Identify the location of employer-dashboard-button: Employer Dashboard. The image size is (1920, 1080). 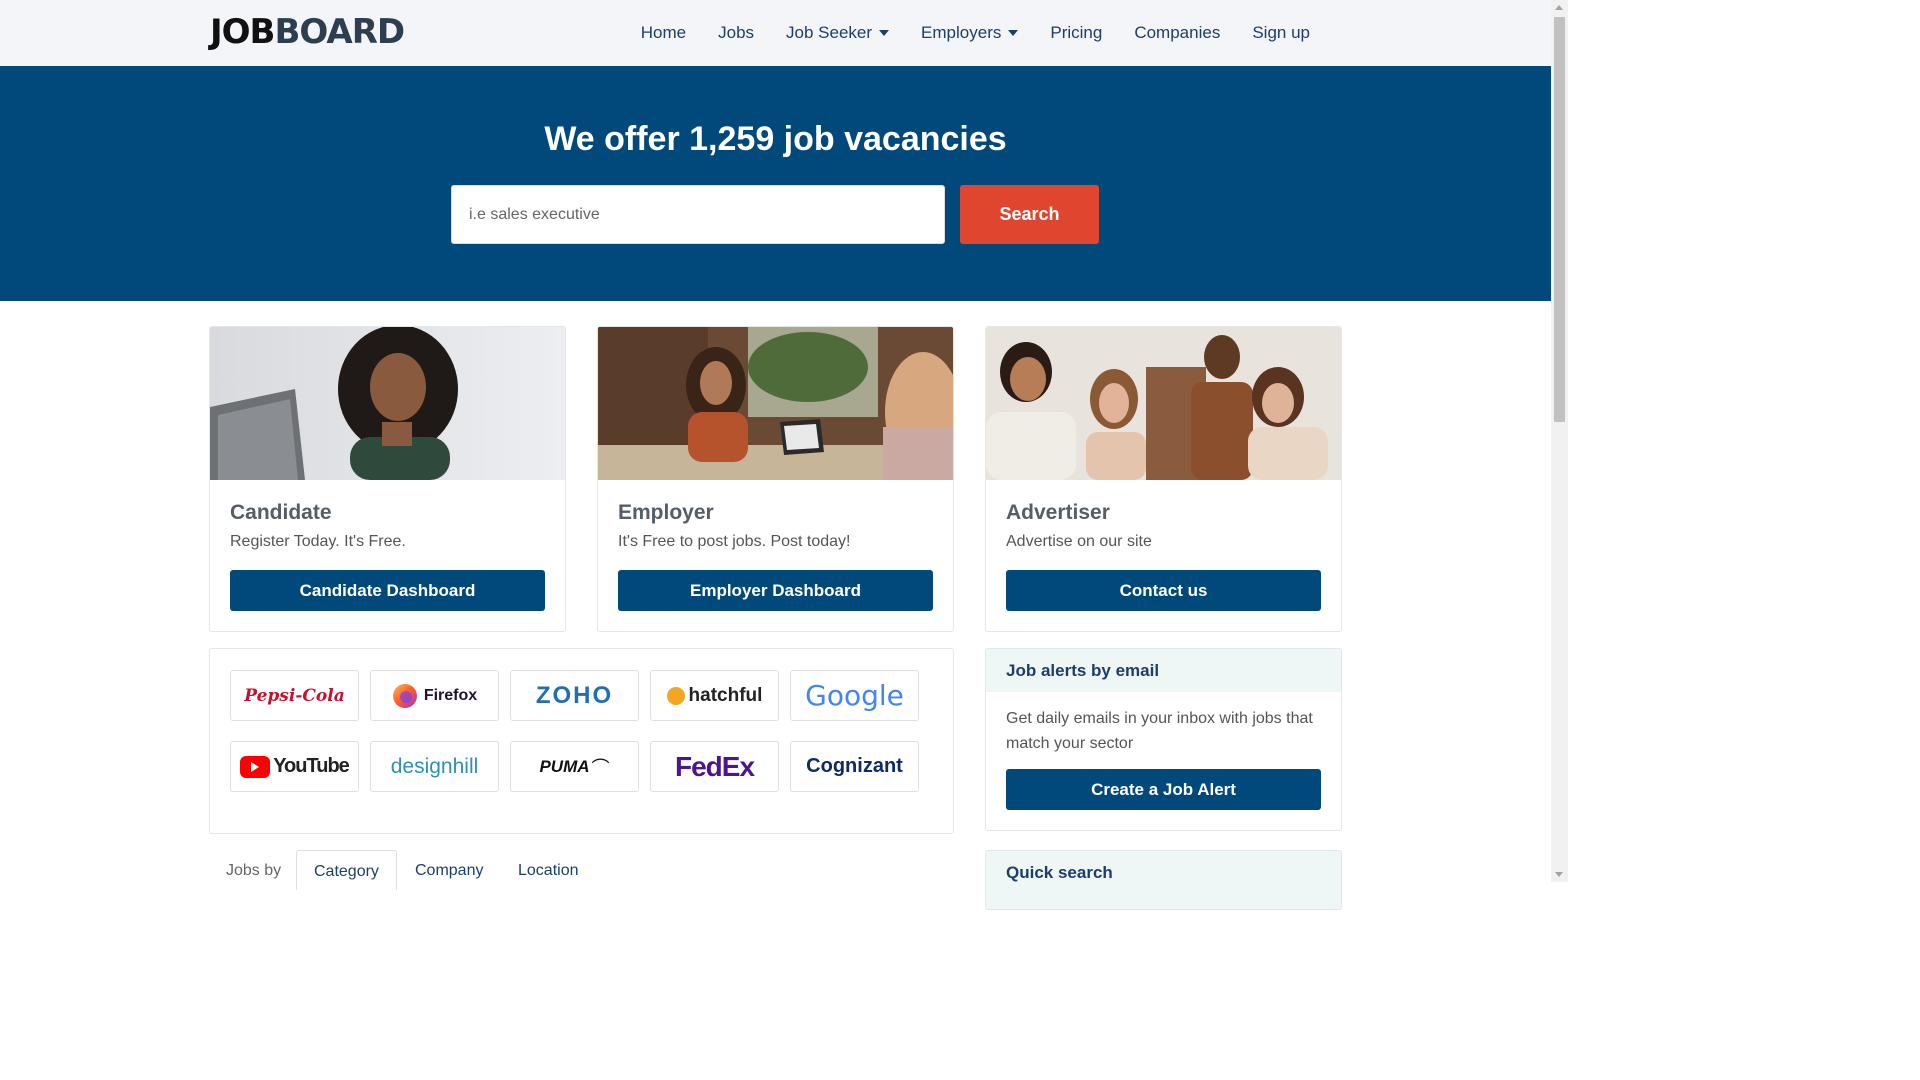
(775, 590).